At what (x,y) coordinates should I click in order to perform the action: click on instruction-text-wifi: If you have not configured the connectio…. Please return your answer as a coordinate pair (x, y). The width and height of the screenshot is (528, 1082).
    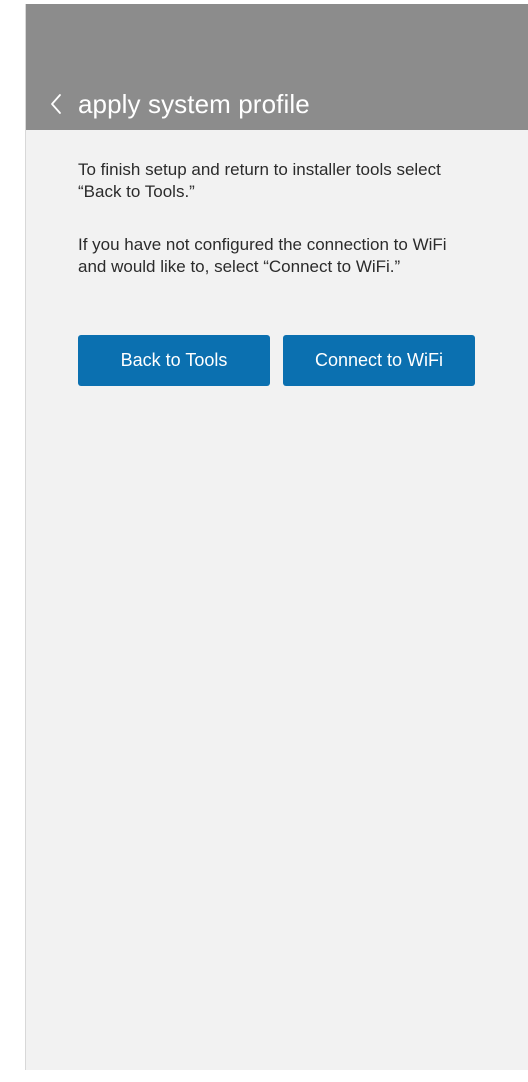
    Looking at the image, I should click on (262, 255).